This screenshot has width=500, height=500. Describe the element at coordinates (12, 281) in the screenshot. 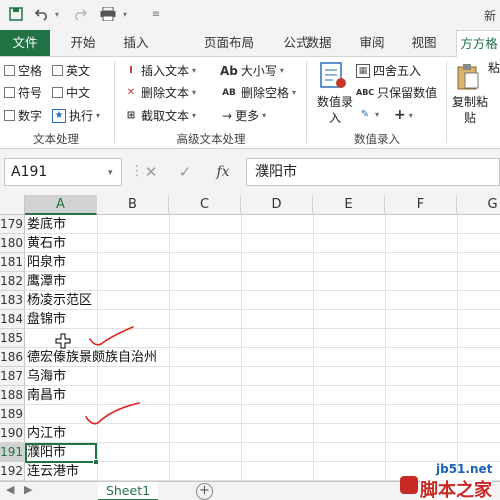

I see `row-header: 182` at that location.